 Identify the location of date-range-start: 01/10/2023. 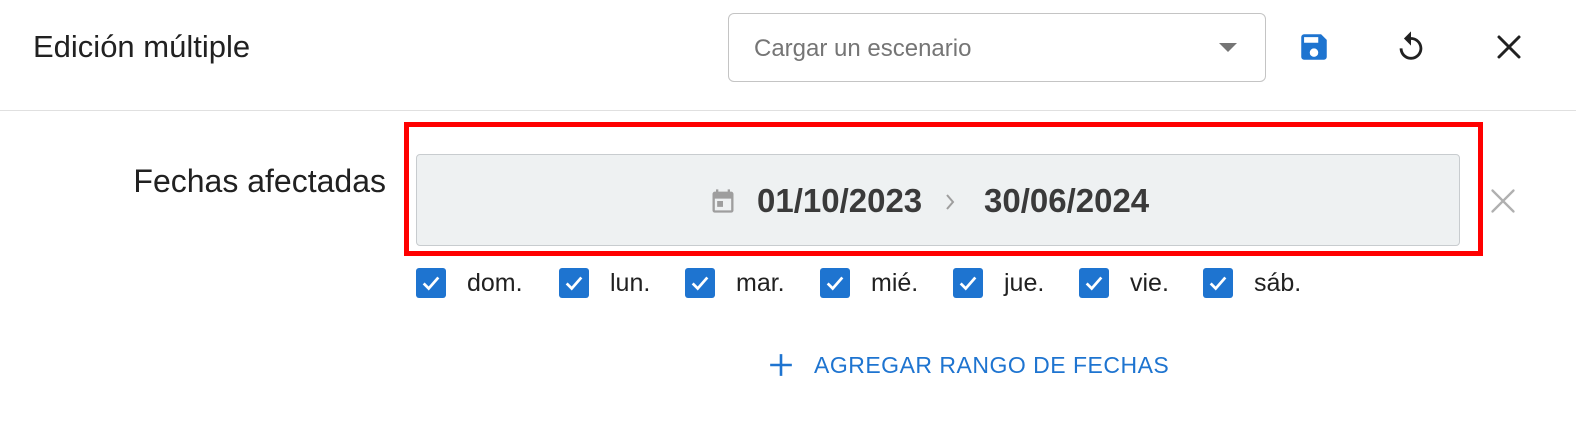
(840, 200).